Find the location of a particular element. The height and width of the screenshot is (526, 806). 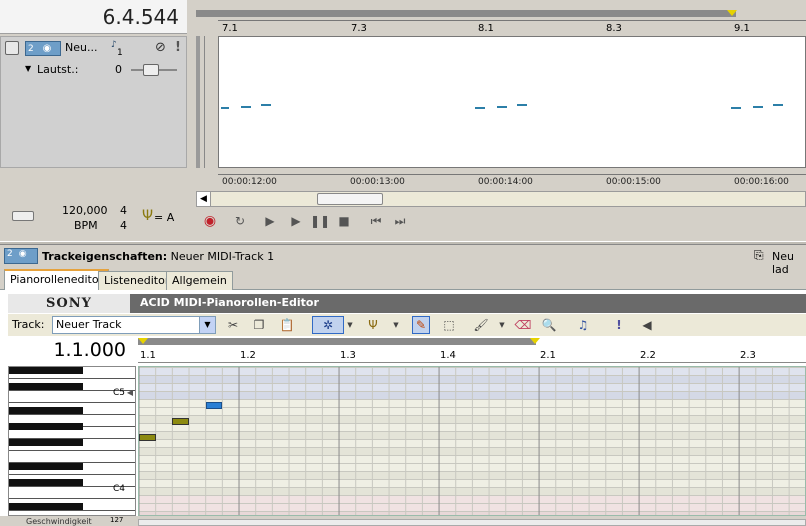

midi-channel-icon: ♪ is located at coordinates (114, 45).